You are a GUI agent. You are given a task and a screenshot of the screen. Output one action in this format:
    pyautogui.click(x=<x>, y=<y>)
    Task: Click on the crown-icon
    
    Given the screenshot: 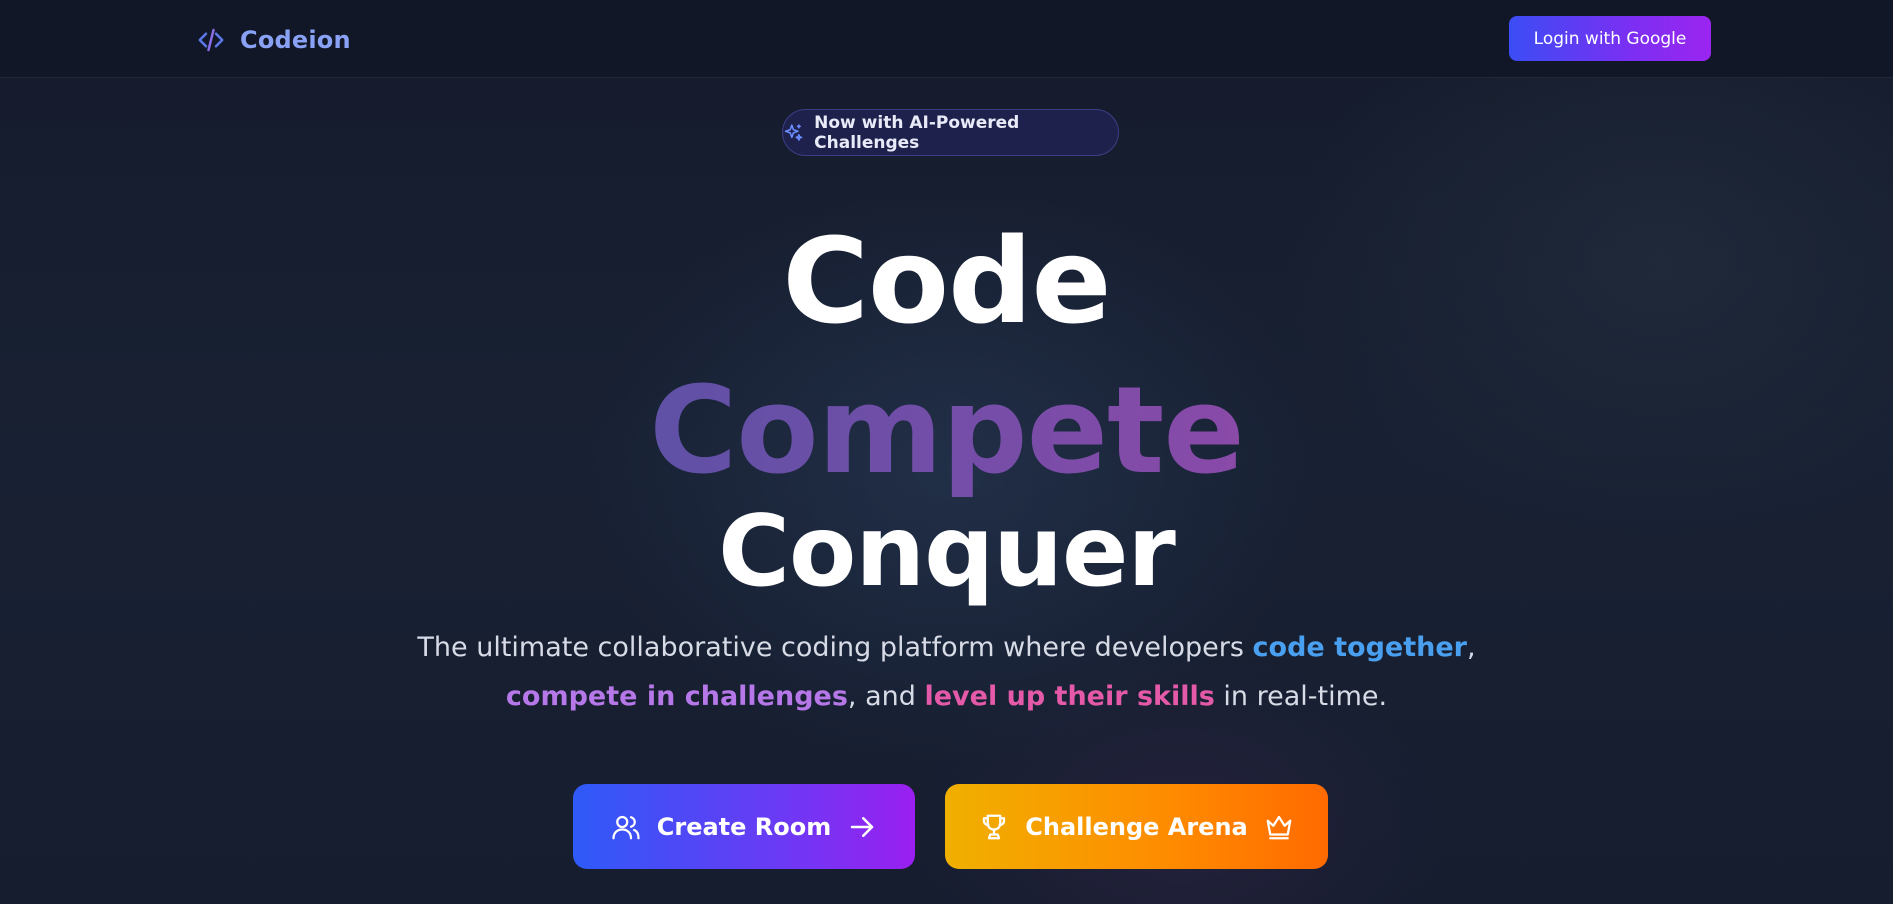 What is the action you would take?
    pyautogui.click(x=1279, y=827)
    